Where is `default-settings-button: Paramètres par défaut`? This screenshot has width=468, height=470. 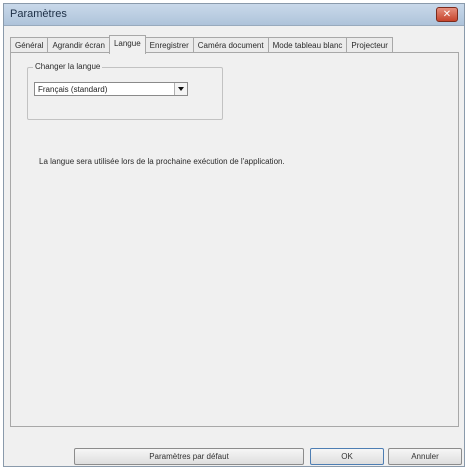 default-settings-button: Paramètres par défaut is located at coordinates (189, 456).